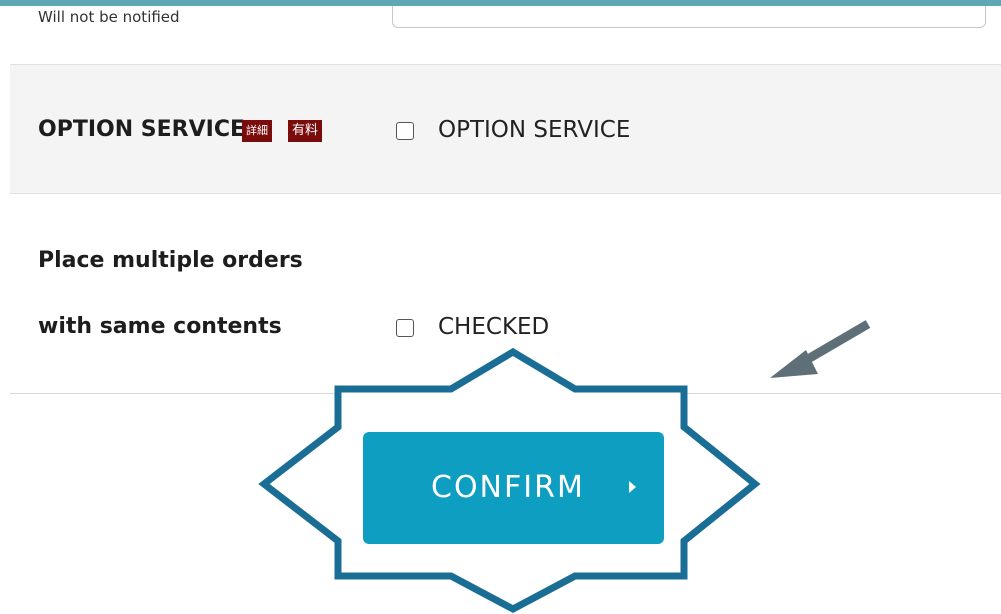 The width and height of the screenshot is (1001, 614). Describe the element at coordinates (508, 487) in the screenshot. I see `confirm-button-label: CONFIRM` at that location.